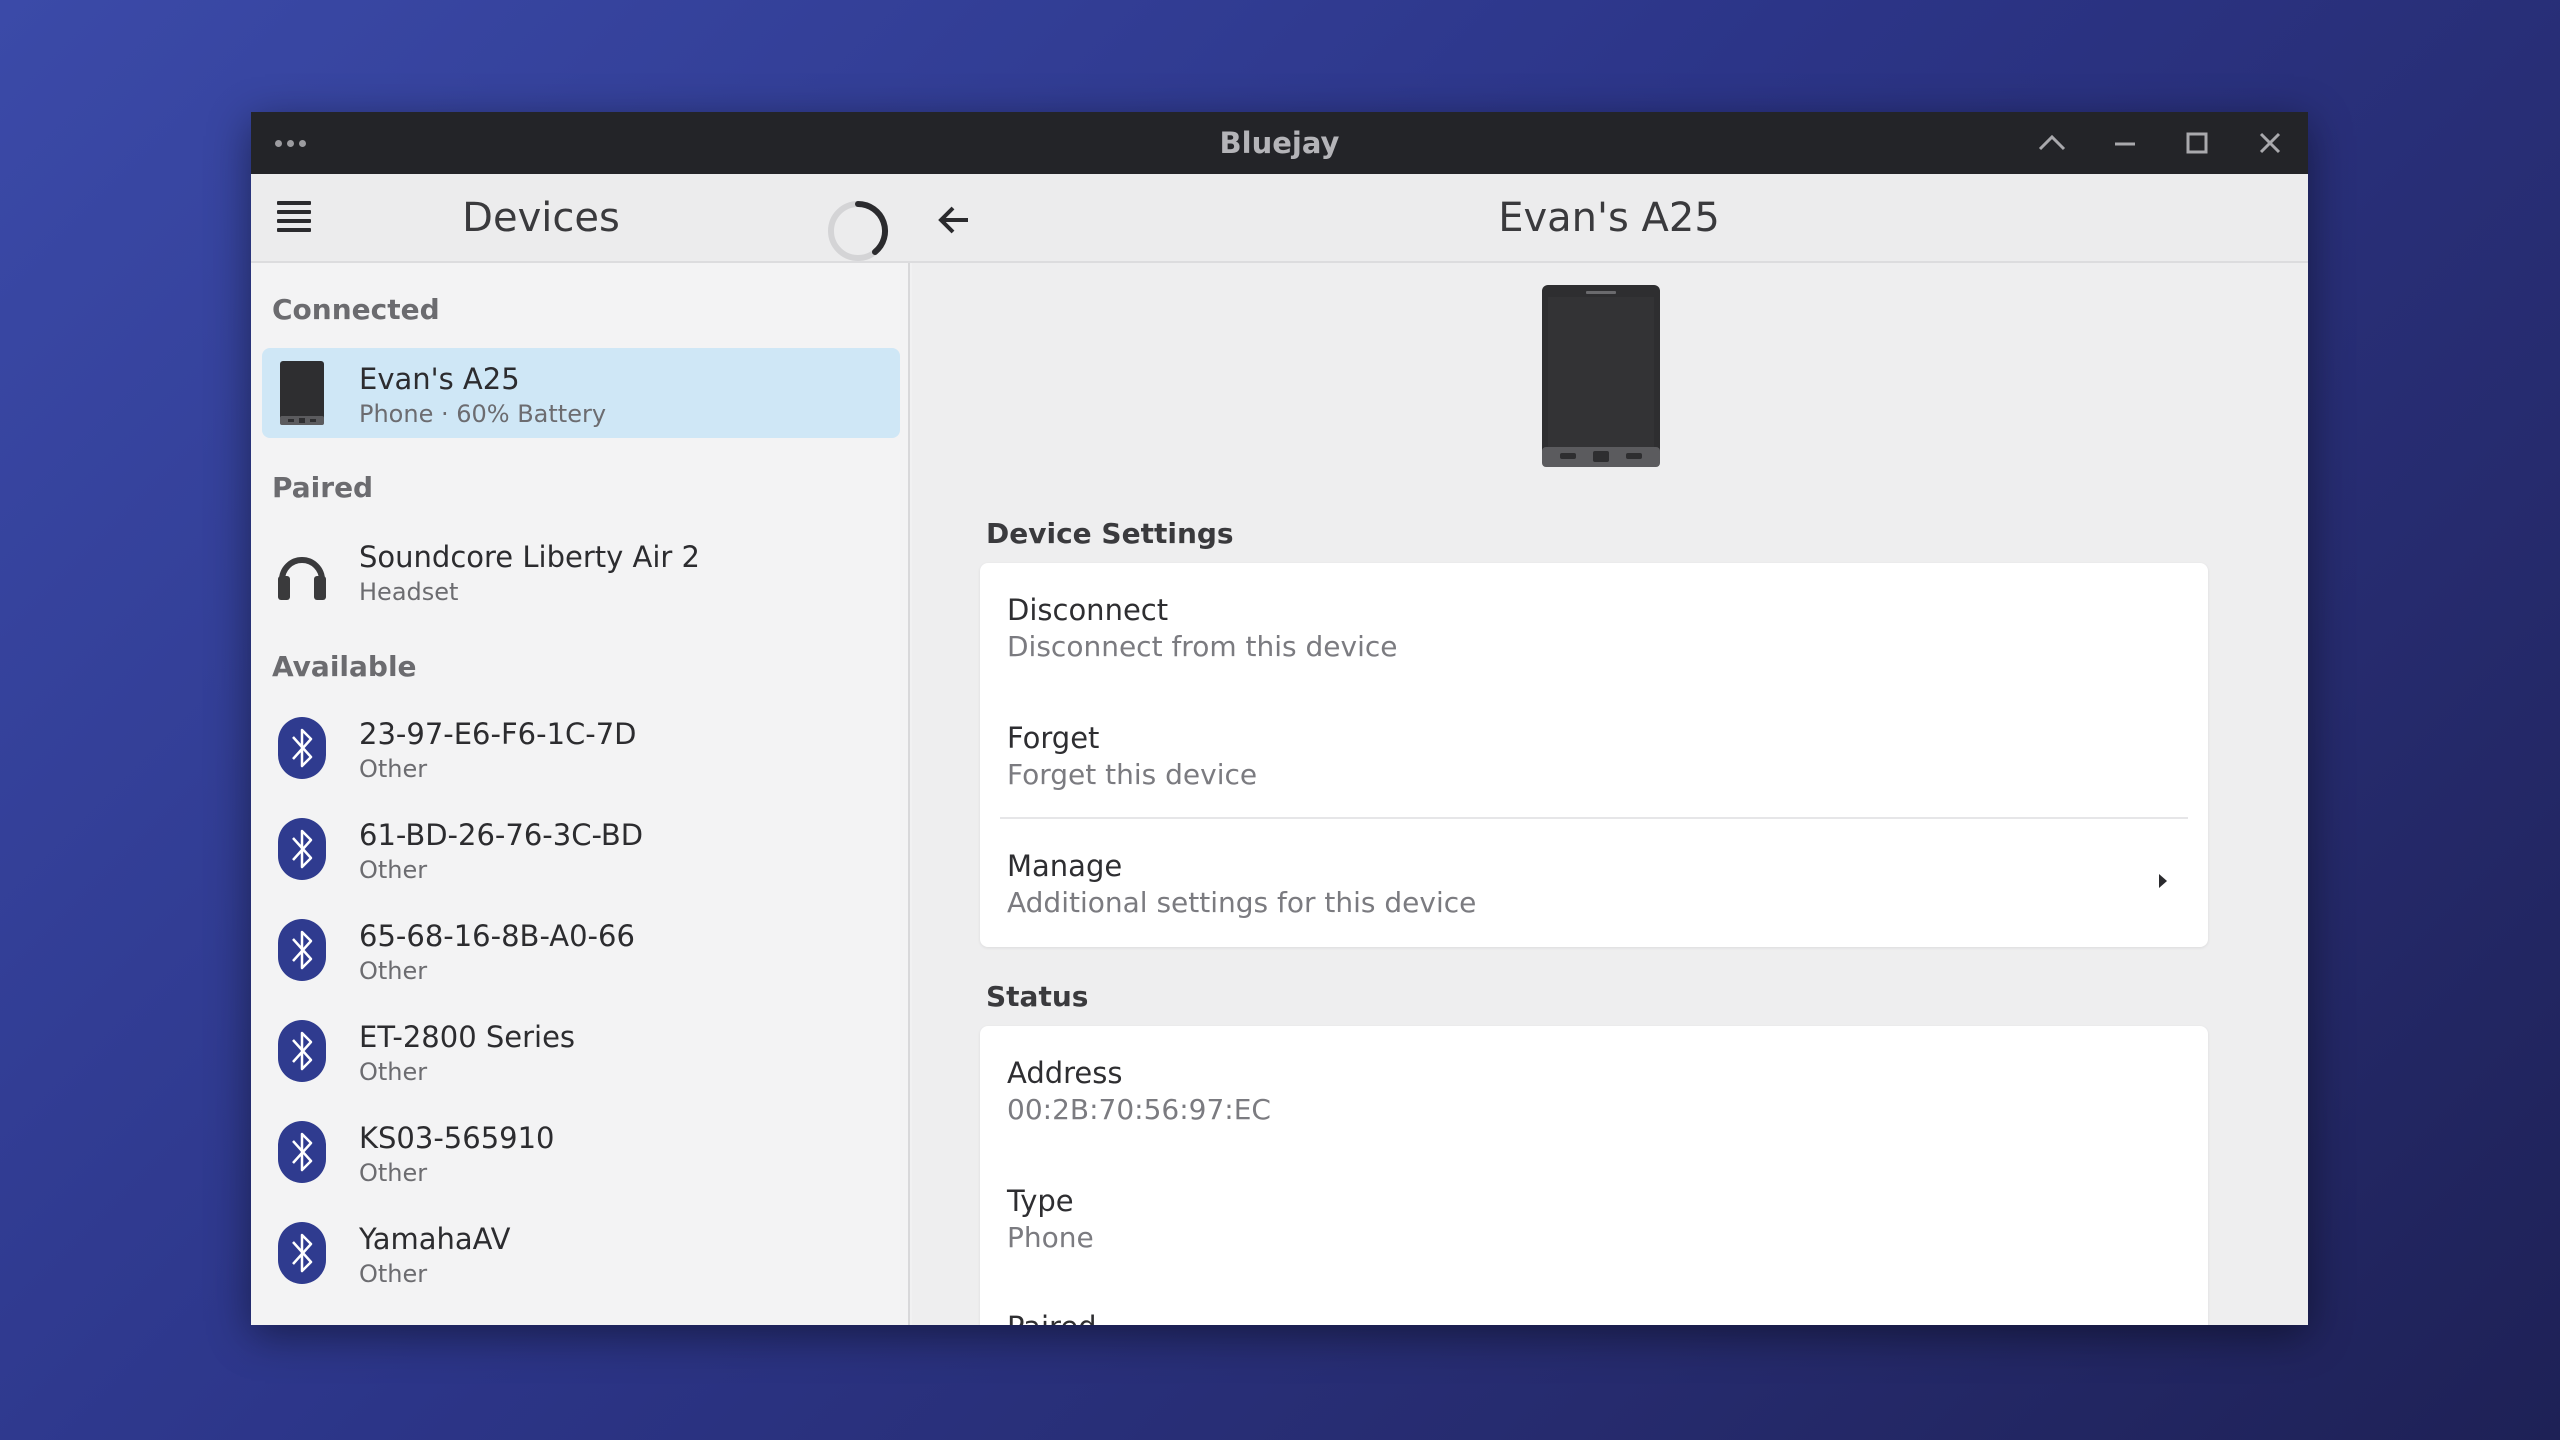  I want to click on device-detail-title: Evan's A25, so click(1609, 218).